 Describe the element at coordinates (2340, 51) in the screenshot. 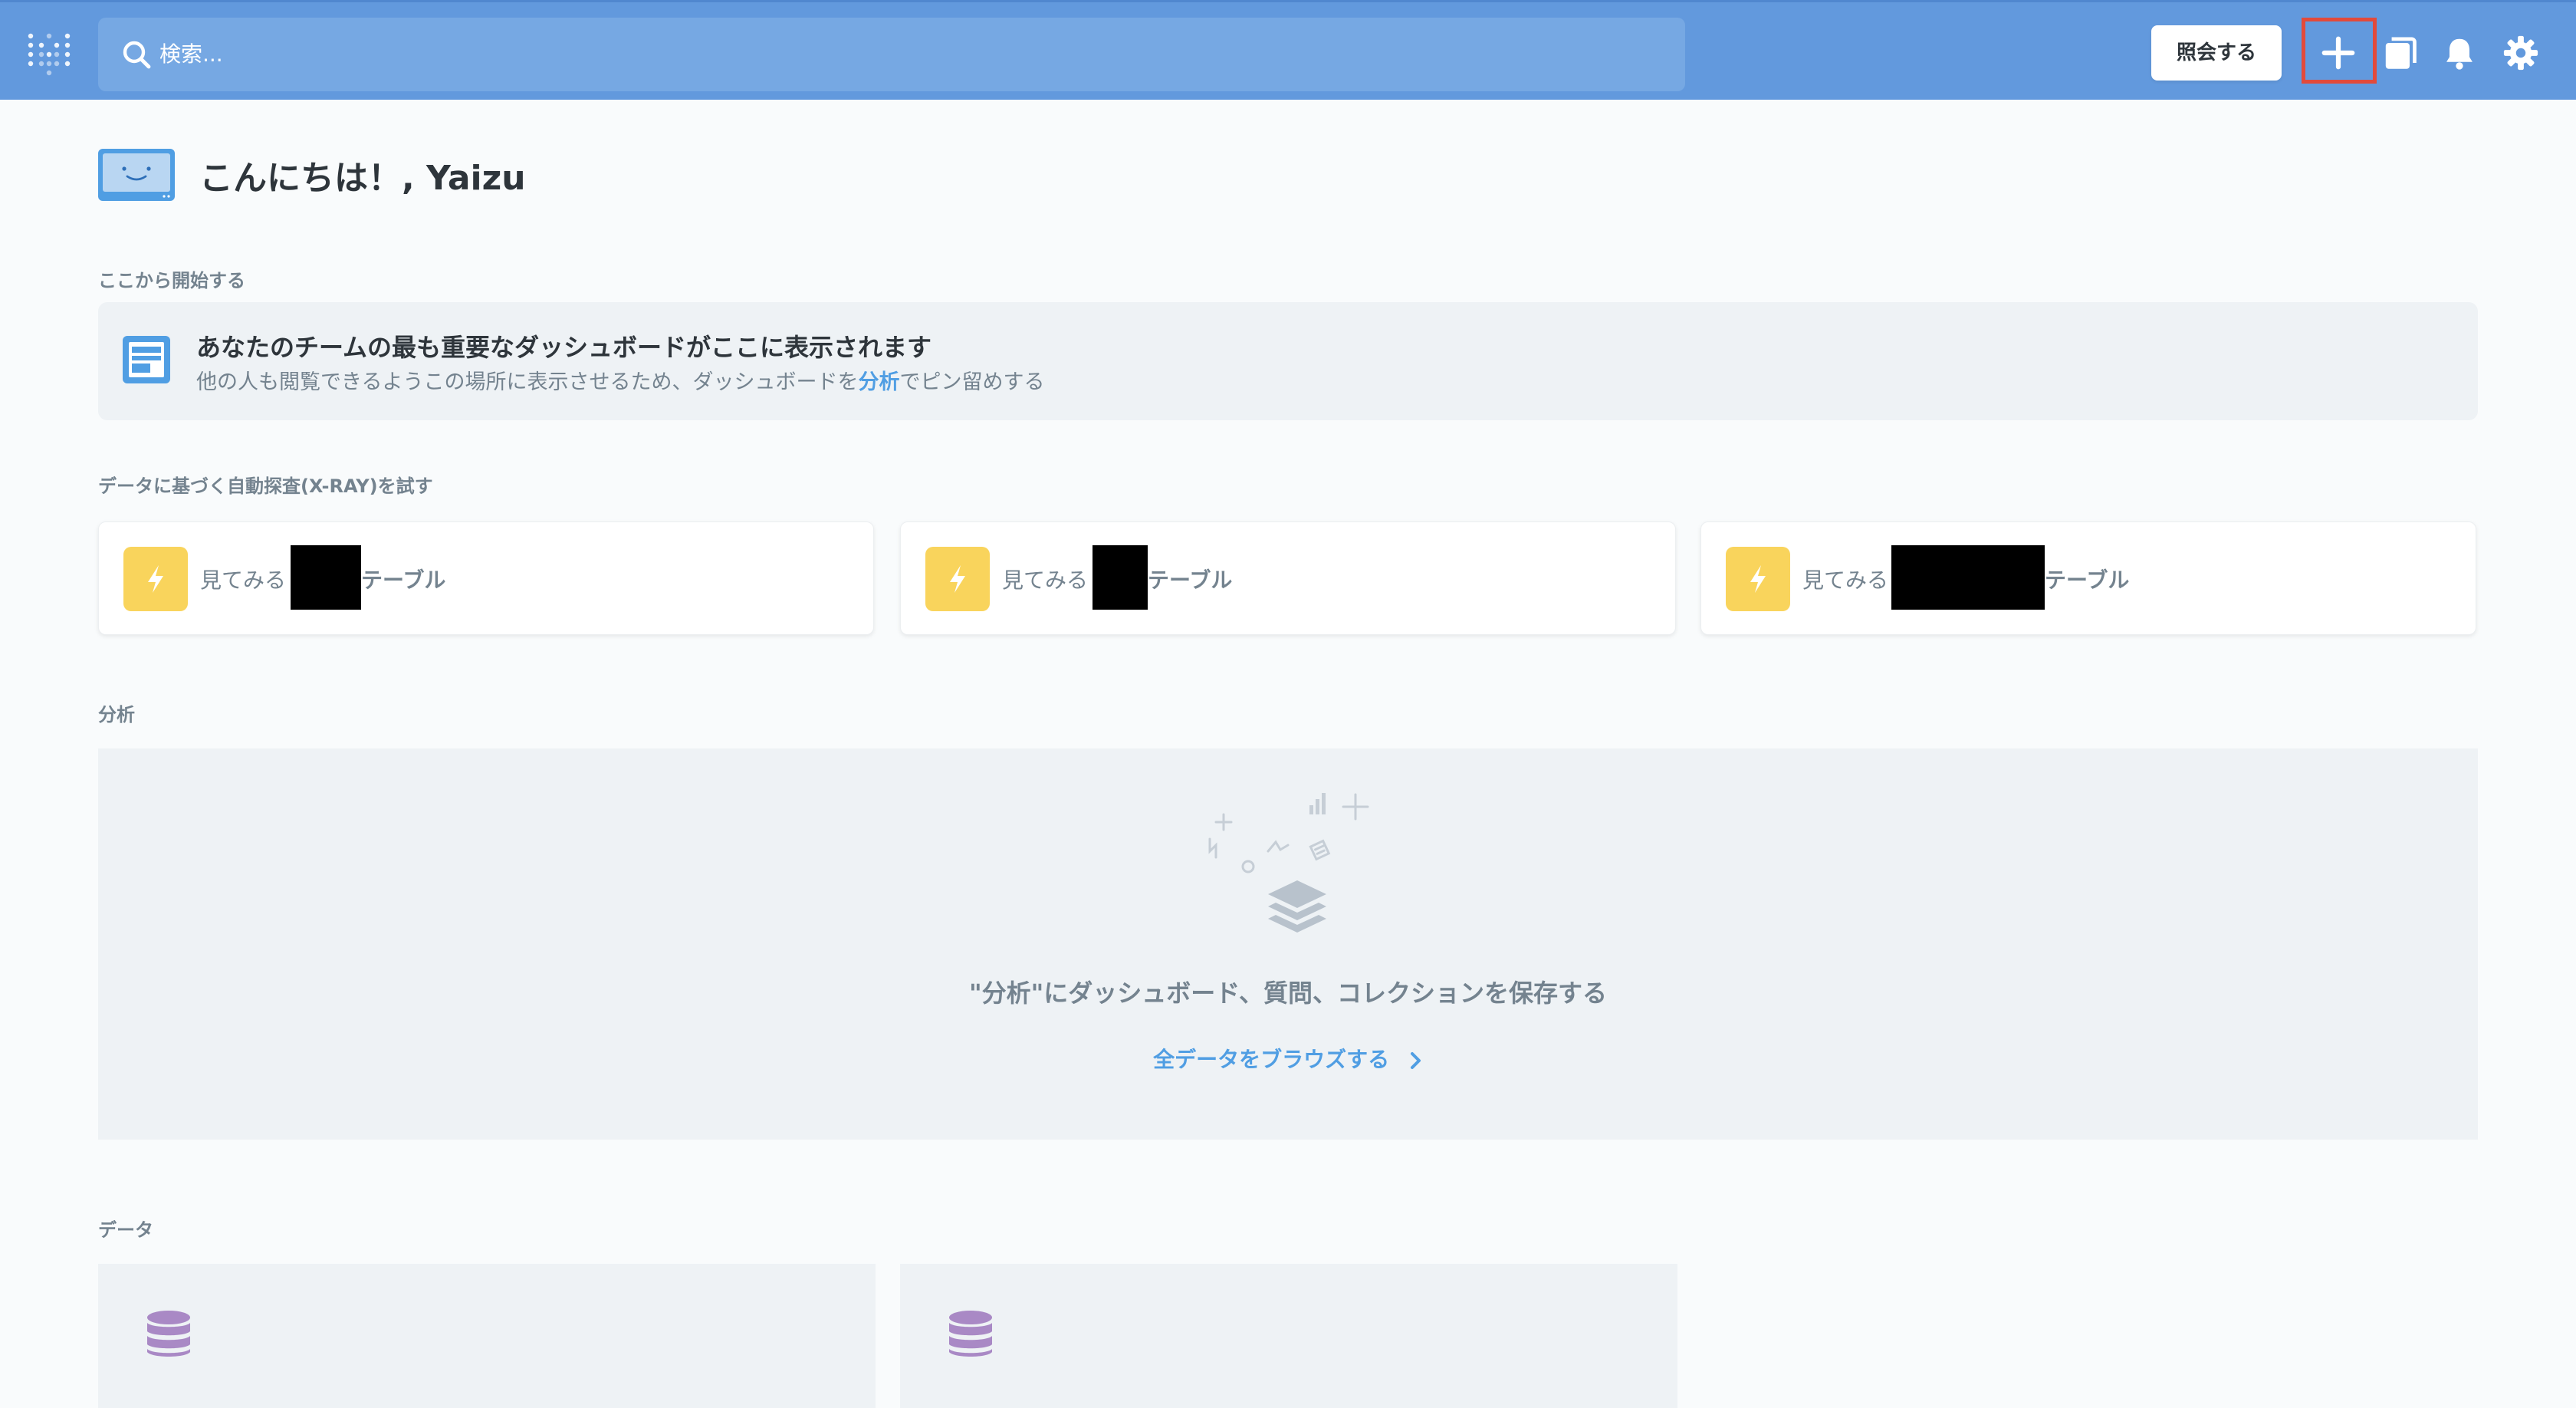

I see `plus-button-highlight` at that location.